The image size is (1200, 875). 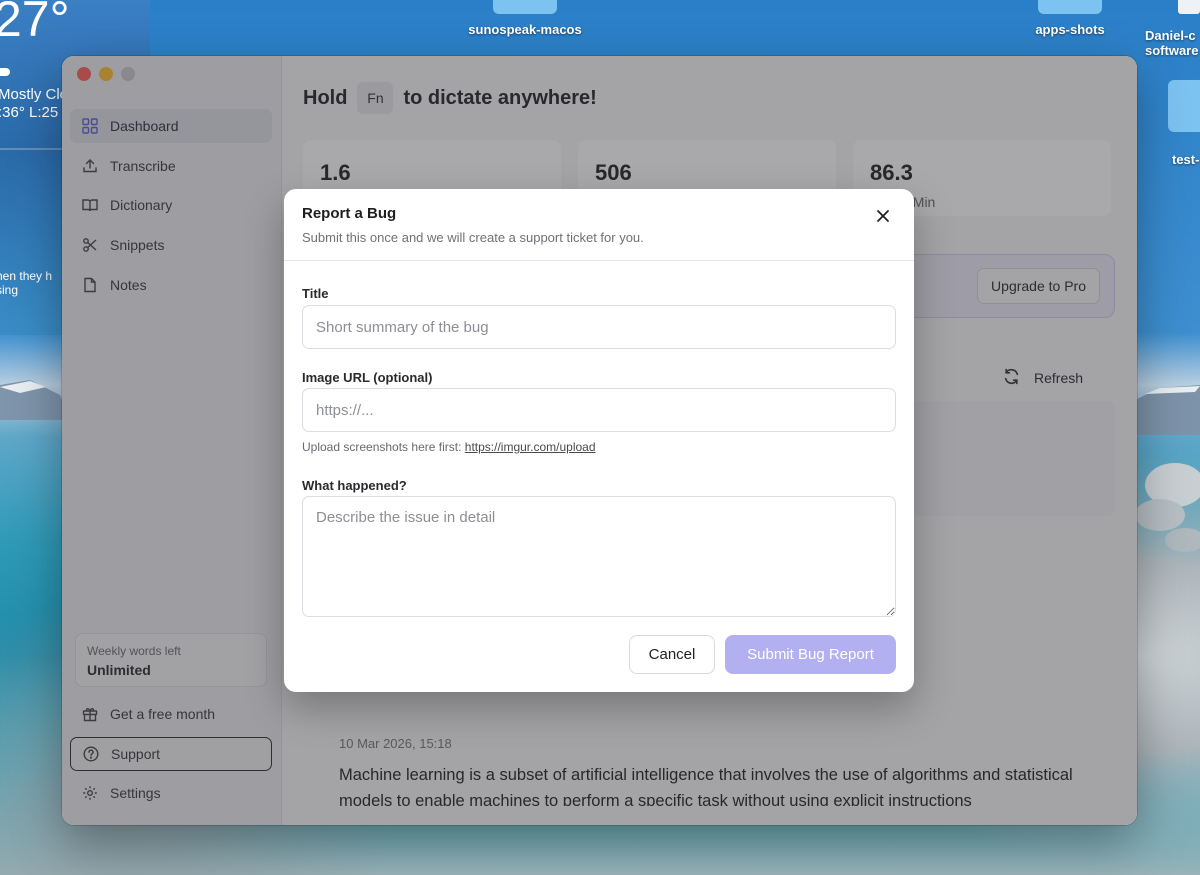 I want to click on desktop-folder-test: test-, so click(x=1184, y=123).